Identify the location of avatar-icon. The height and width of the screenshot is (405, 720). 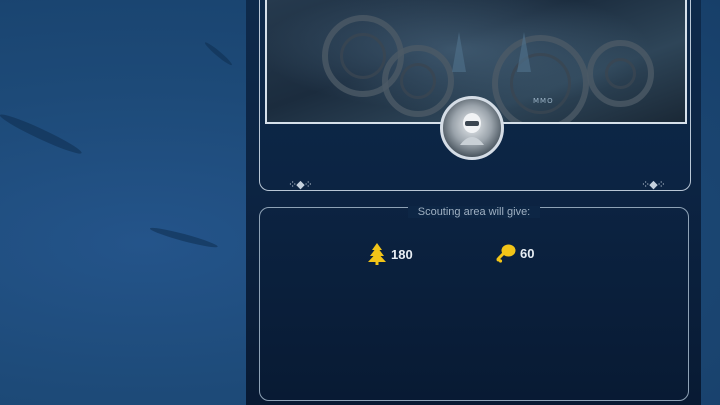
(472, 129).